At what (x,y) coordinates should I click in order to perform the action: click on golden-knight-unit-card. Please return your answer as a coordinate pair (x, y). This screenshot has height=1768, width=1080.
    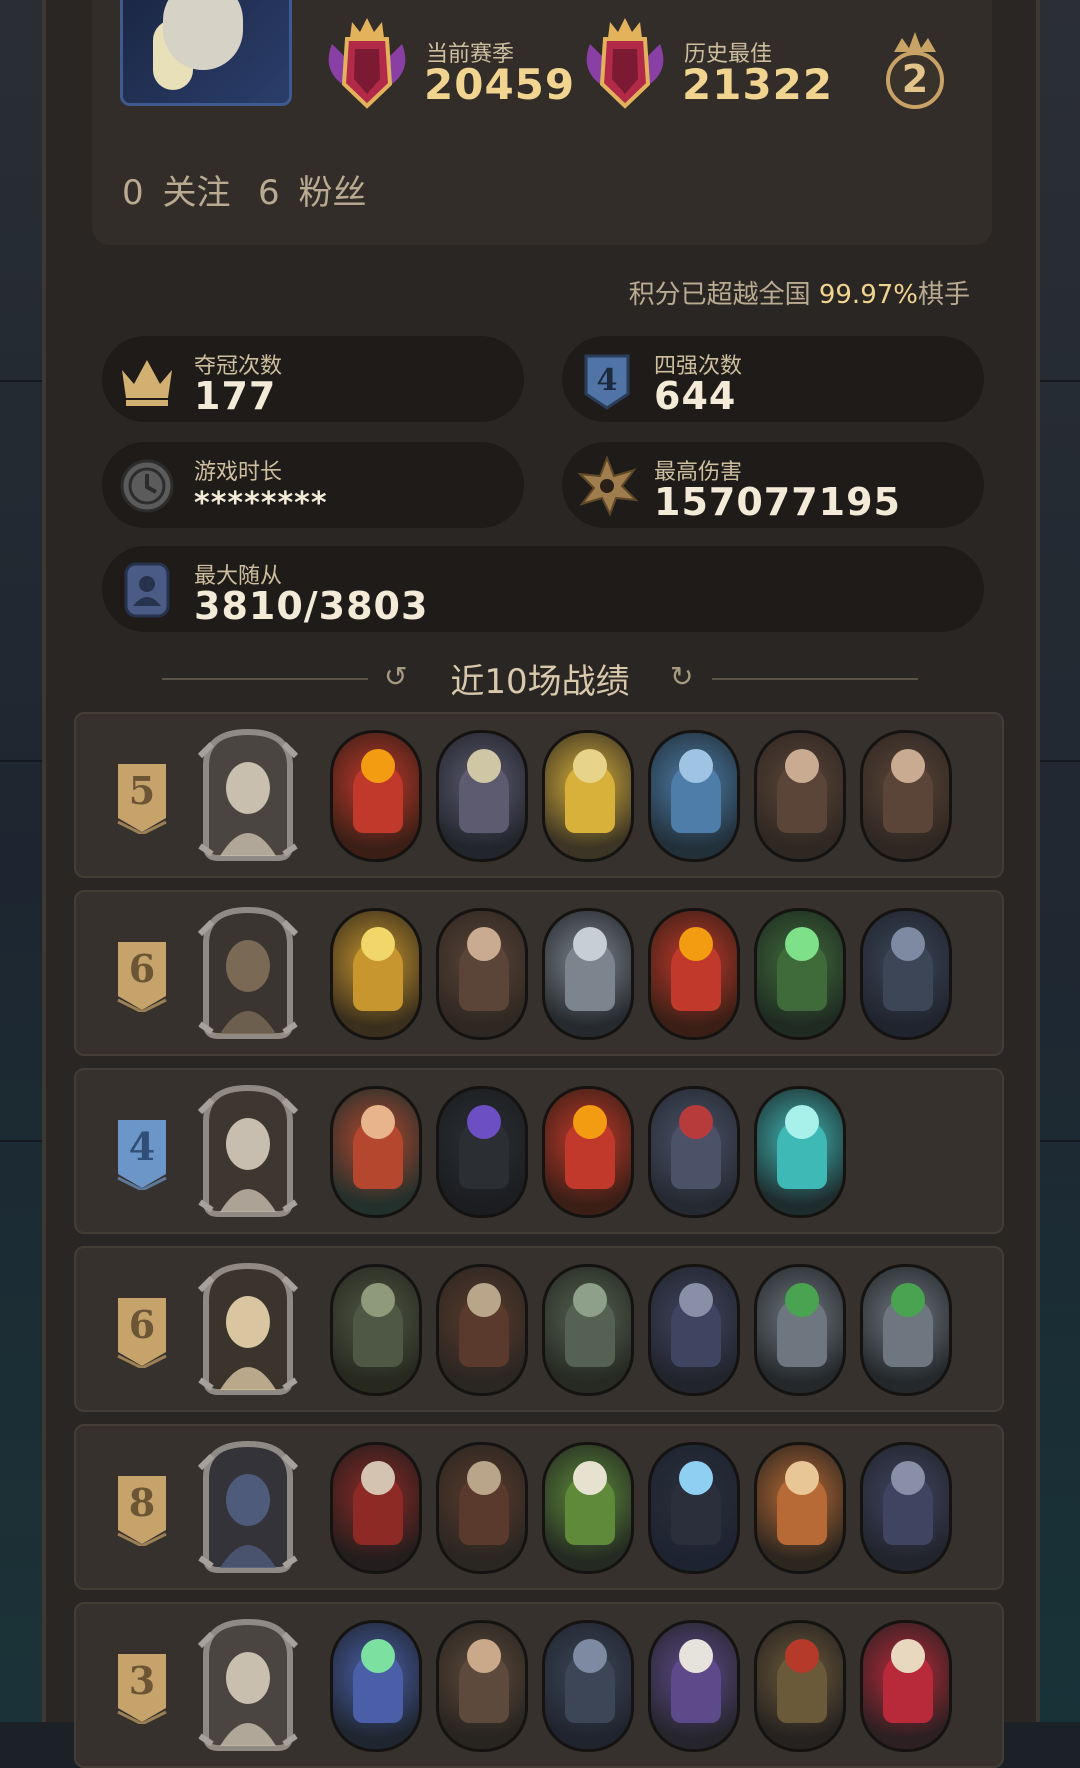
    Looking at the image, I should click on (376, 974).